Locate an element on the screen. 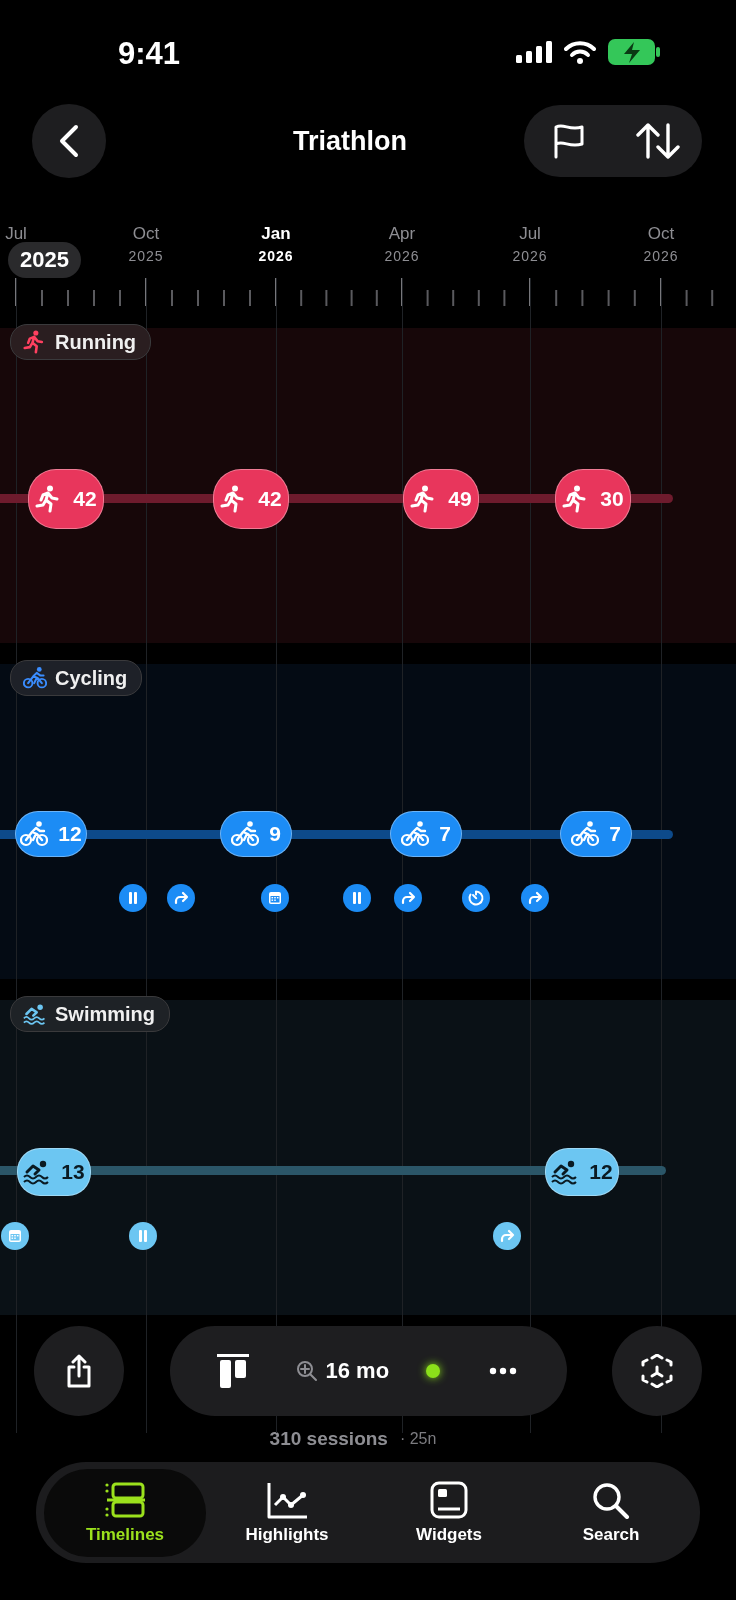 Image resolution: width=736 pixels, height=1600 pixels. lane-label: Running is located at coordinates (81, 342).